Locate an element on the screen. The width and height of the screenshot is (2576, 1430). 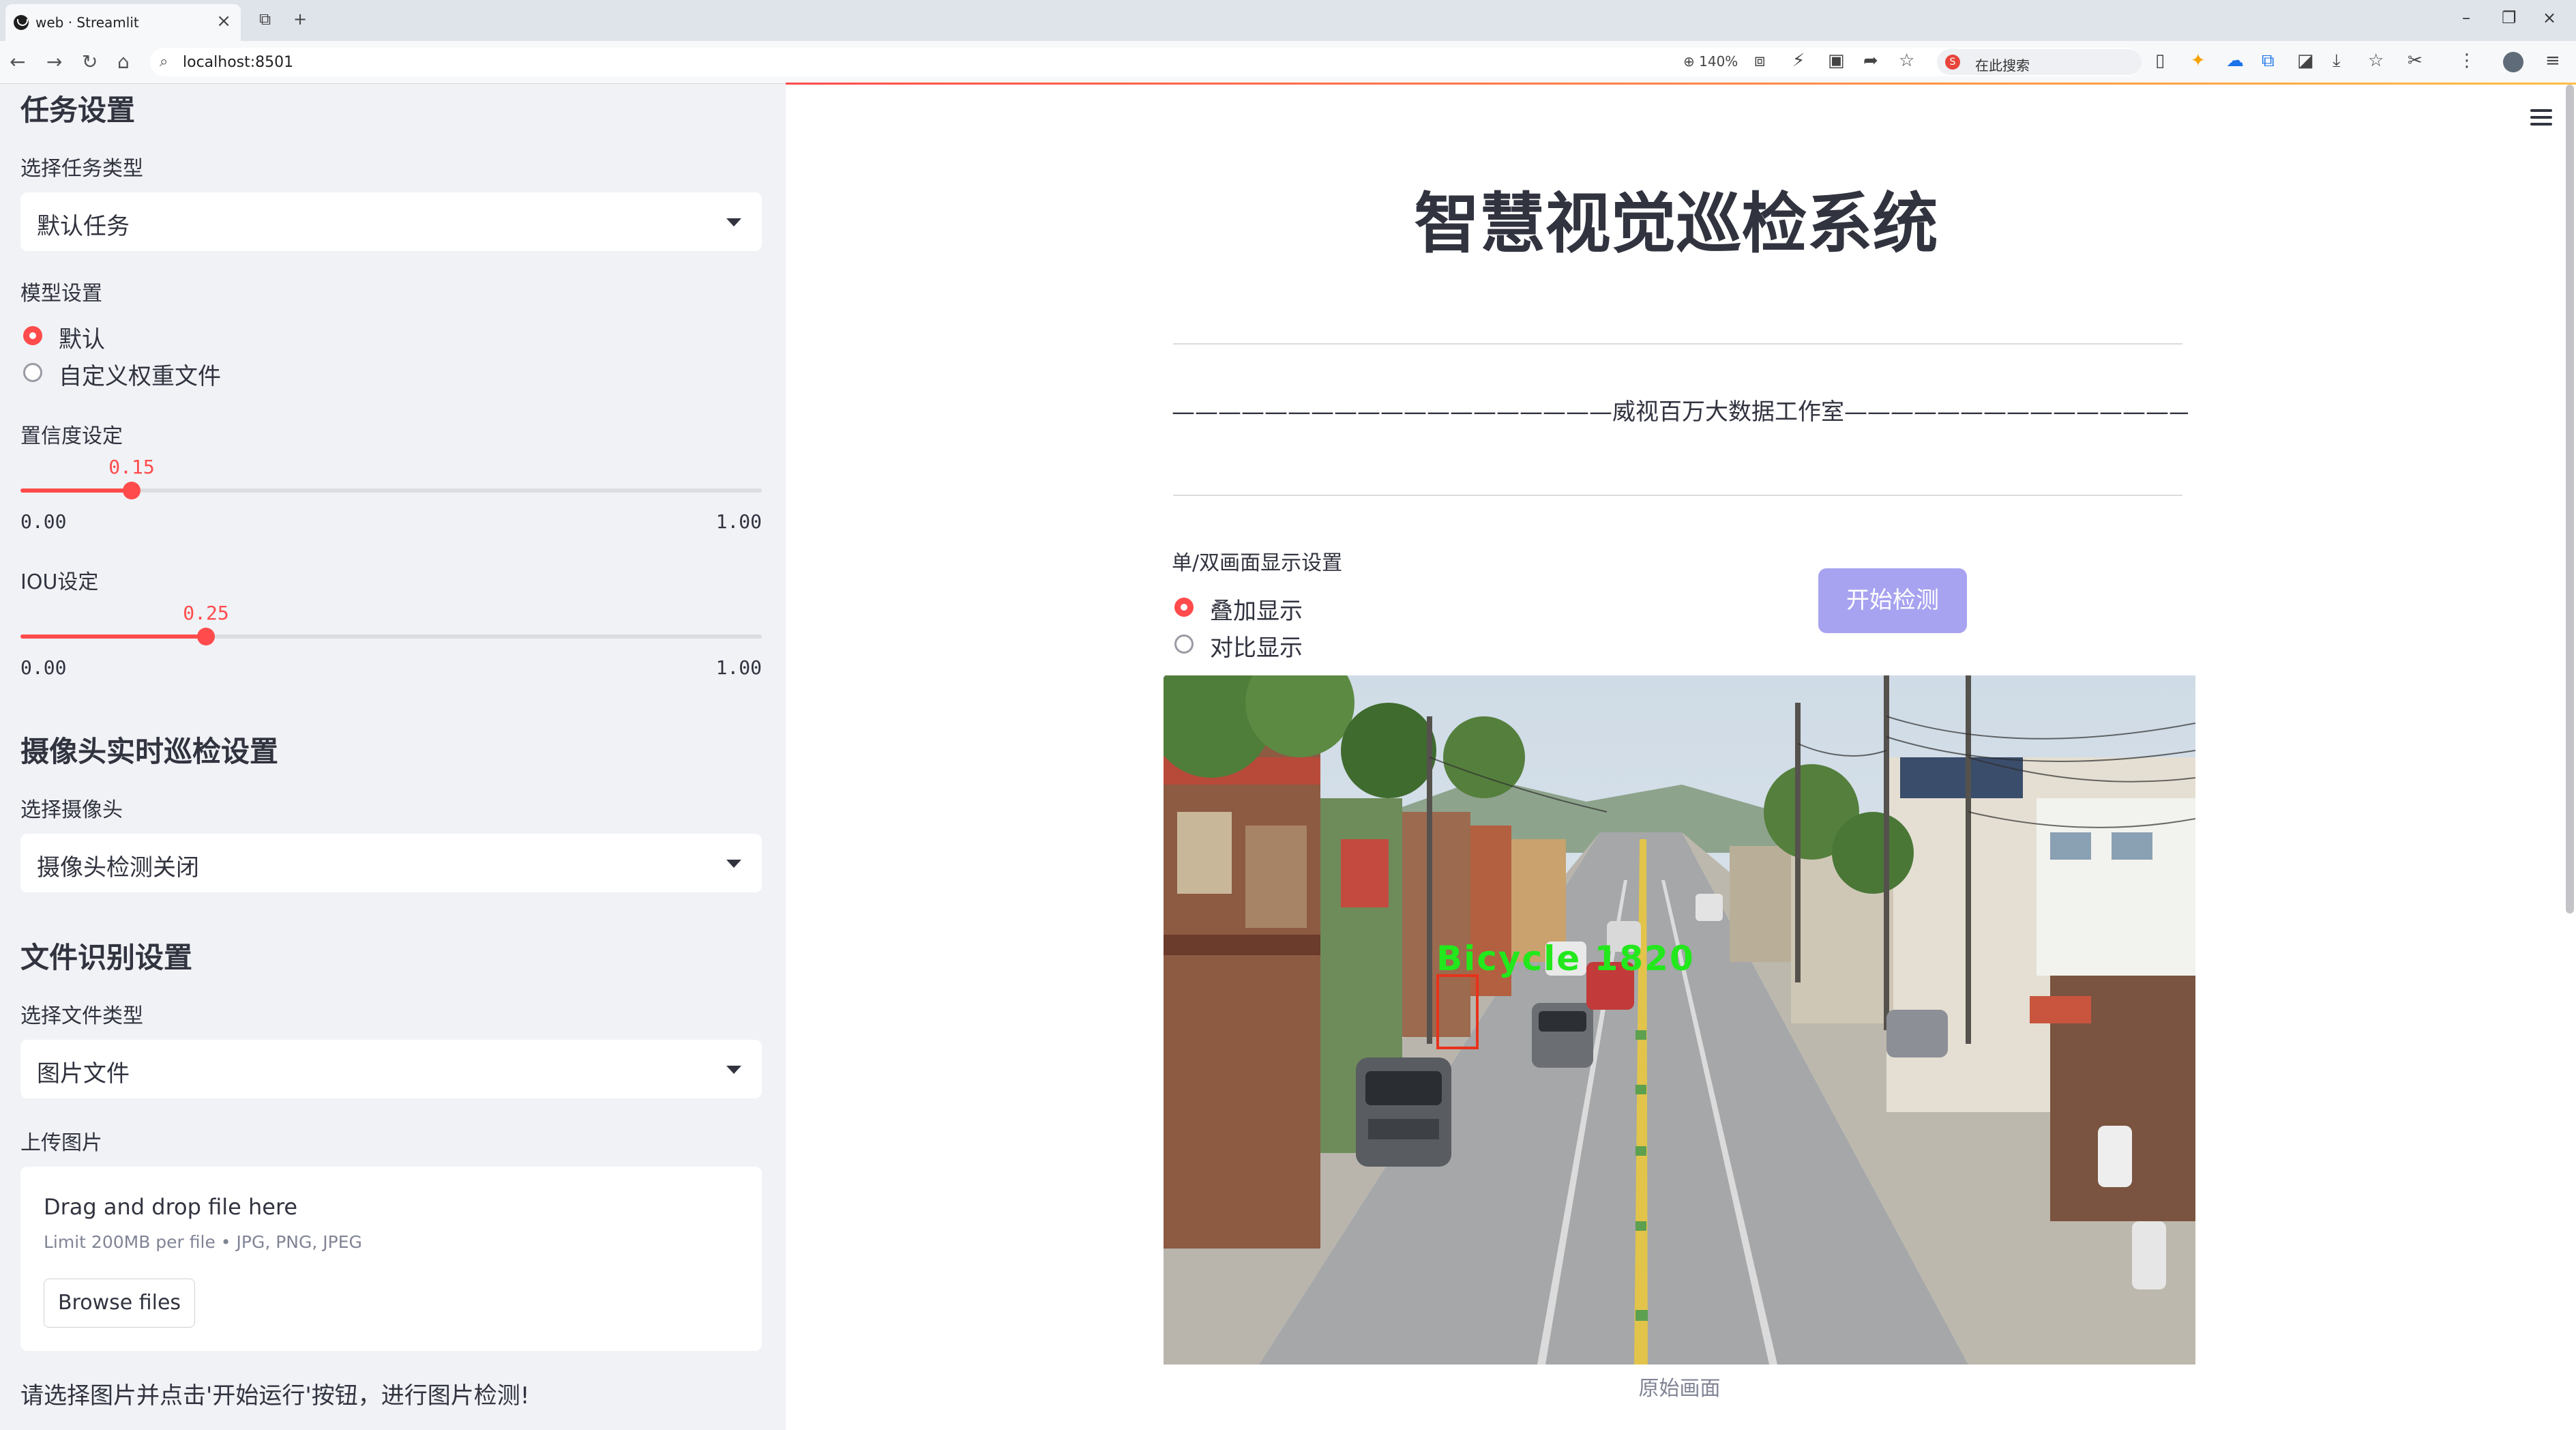
browser-search-box: S 在此搜索 is located at coordinates (2039, 62).